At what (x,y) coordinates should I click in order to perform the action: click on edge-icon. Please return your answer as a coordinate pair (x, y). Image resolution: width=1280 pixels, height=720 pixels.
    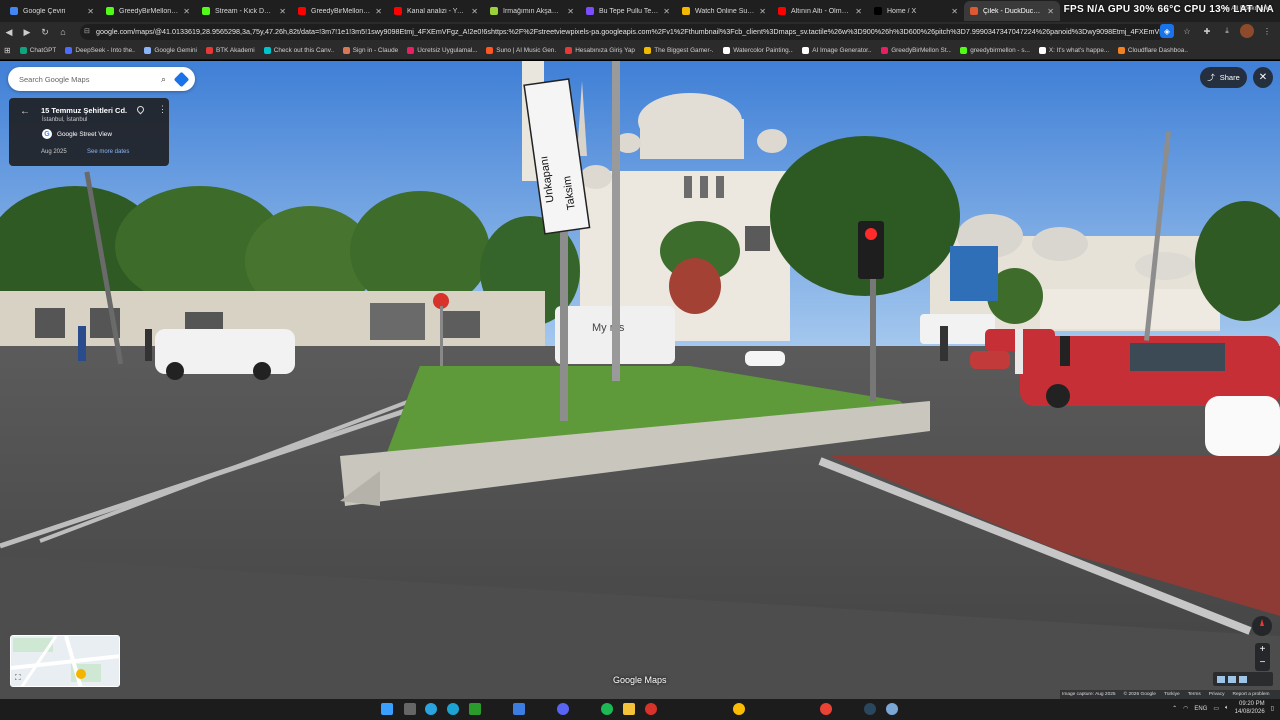
    Looking at the image, I should click on (453, 709).